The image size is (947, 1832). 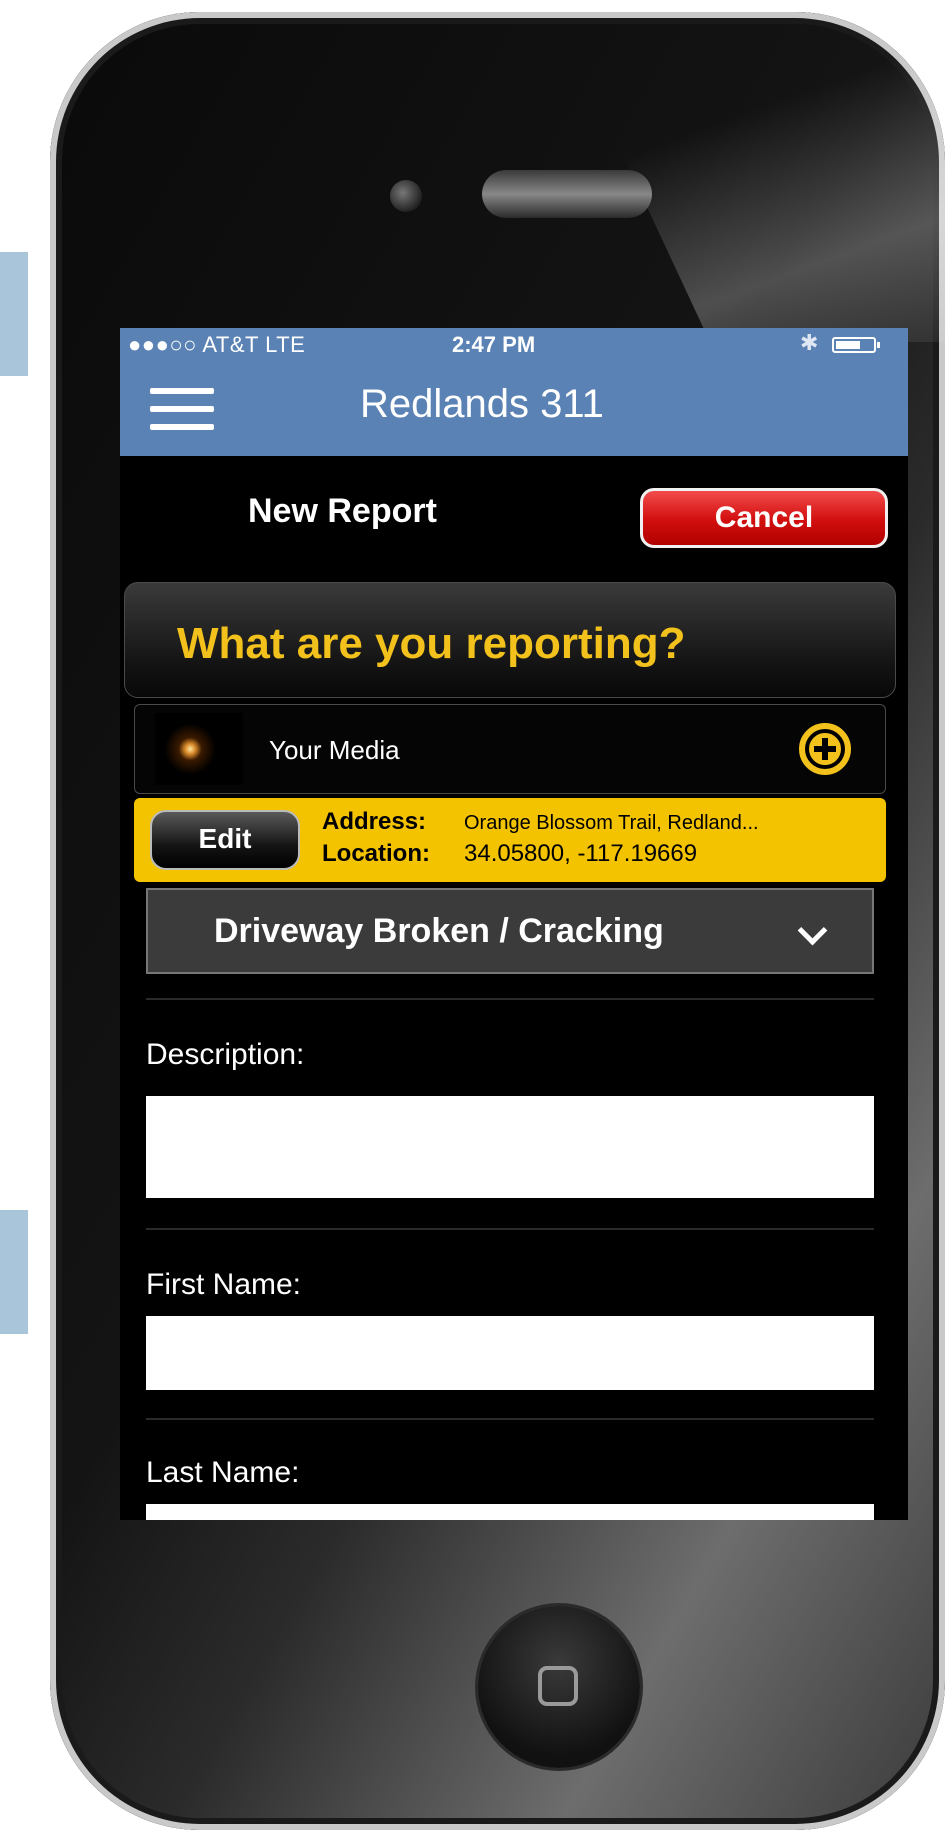 I want to click on description-label: Description:, so click(x=225, y=1054).